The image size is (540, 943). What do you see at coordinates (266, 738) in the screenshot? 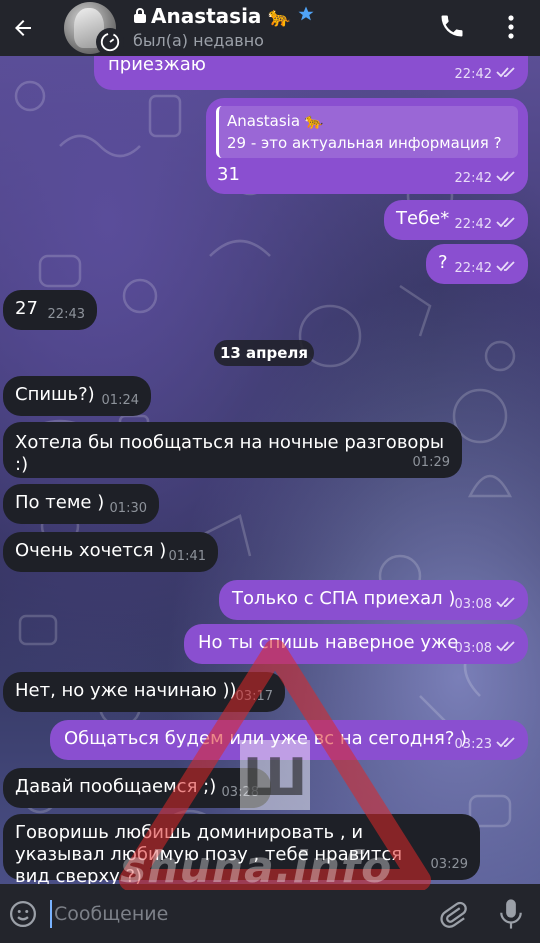
I see `message-text: Общаться будем или уже вс на сегодня? )` at bounding box center [266, 738].